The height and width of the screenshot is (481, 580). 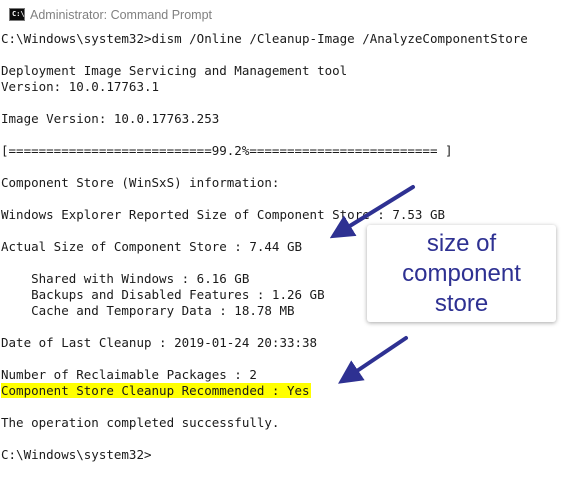 What do you see at coordinates (76, 454) in the screenshot?
I see `console-line-prompt: C:\Windows\system32>` at bounding box center [76, 454].